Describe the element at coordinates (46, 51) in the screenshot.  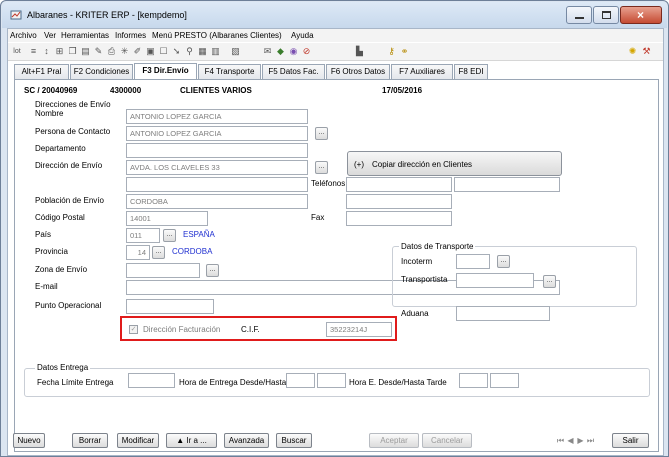
I see `sort-icon: ↕` at that location.